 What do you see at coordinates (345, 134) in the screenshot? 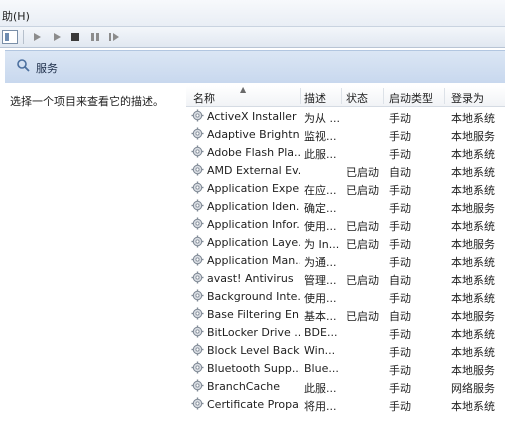
I see `table-row: Adaptive Brightn... 监视... 手动 本地服务` at bounding box center [345, 134].